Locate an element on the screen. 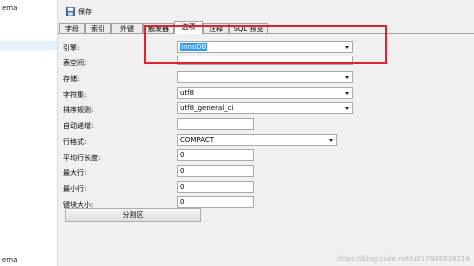  save-label: 保存 is located at coordinates (85, 12).